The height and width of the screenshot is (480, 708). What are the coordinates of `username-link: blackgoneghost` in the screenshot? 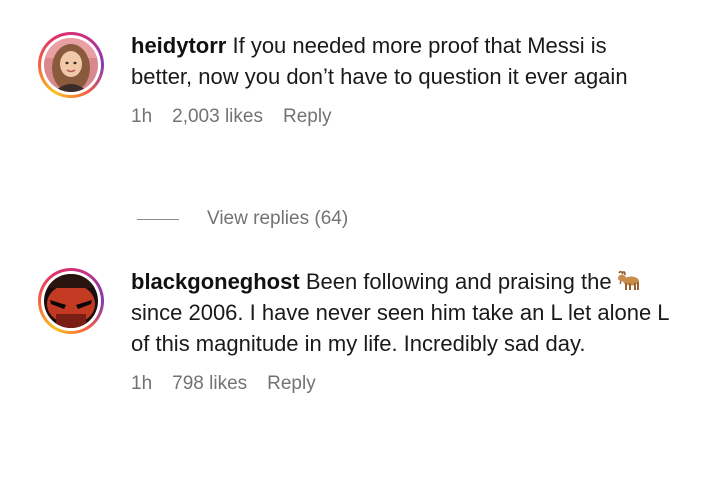 It's located at (215, 281).